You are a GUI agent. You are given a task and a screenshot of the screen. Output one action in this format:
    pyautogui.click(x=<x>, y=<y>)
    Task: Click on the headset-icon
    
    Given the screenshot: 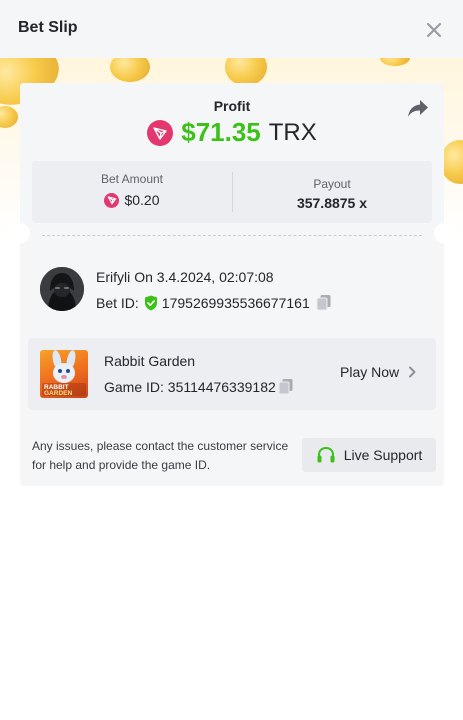 What is the action you would take?
    pyautogui.click(x=326, y=454)
    